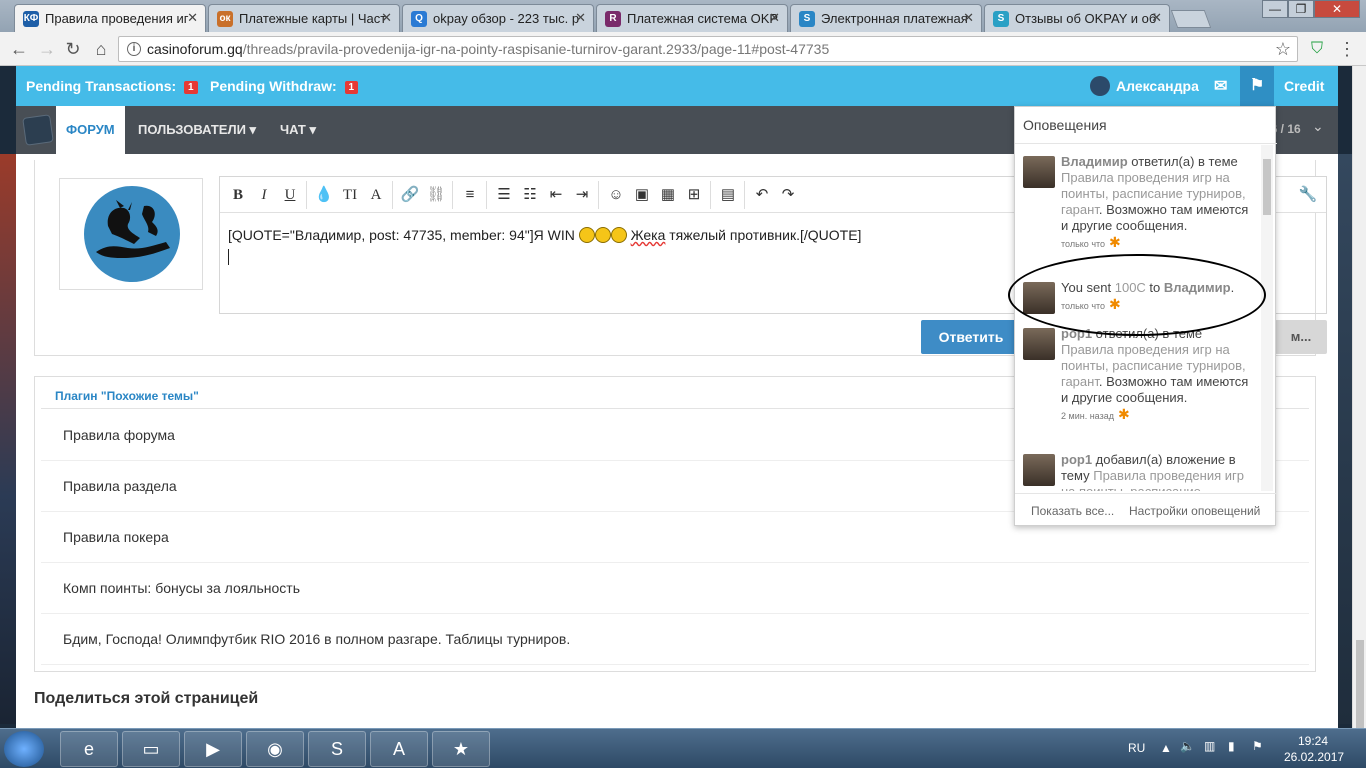  Describe the element at coordinates (1231, 746) in the screenshot. I see `battery-icon: ▮` at that location.